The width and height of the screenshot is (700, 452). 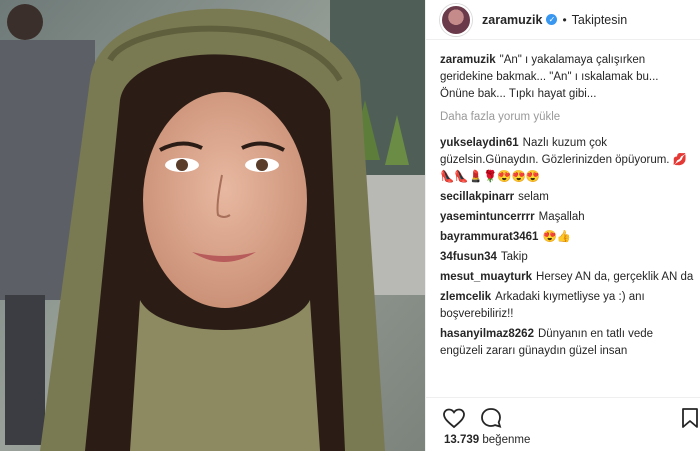 I want to click on comment-item: yasemintuncerrrr Maşallah, so click(x=567, y=217).